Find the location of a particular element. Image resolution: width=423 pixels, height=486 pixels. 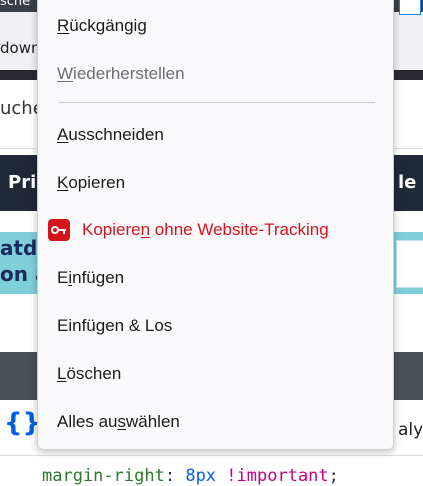

access-key: W is located at coordinates (65, 73).